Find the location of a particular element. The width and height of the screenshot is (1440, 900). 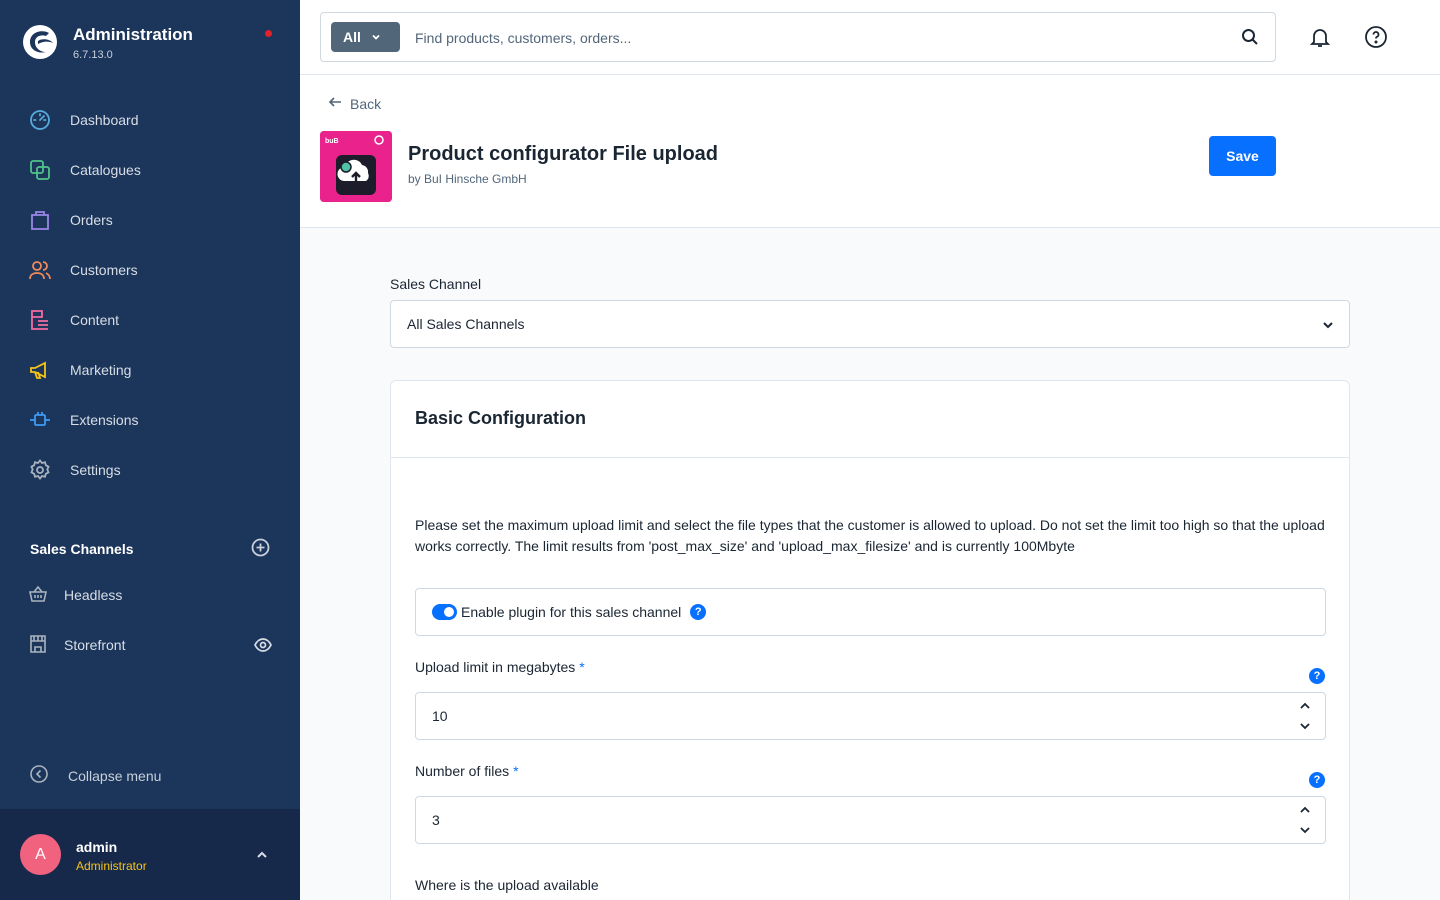

sales-channel-value: All Sales Channels is located at coordinates (466, 324).